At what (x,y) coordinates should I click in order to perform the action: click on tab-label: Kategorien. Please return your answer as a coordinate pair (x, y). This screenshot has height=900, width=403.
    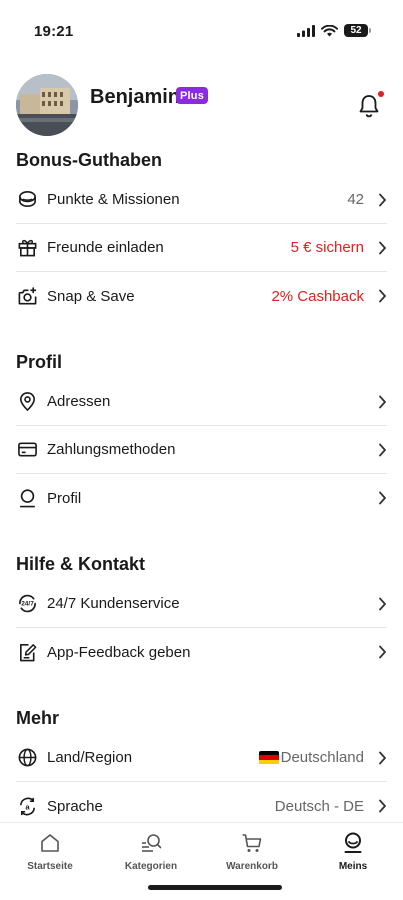
    Looking at the image, I should click on (151, 866).